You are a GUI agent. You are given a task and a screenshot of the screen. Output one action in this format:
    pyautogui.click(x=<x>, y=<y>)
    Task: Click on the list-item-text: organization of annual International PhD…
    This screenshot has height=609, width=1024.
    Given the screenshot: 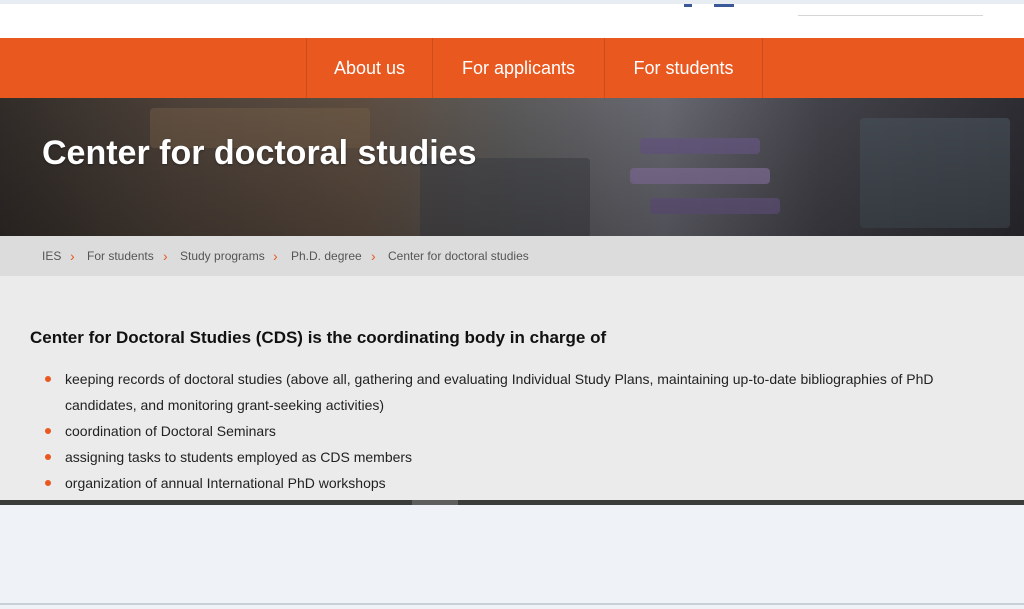 What is the action you would take?
    pyautogui.click(x=225, y=483)
    